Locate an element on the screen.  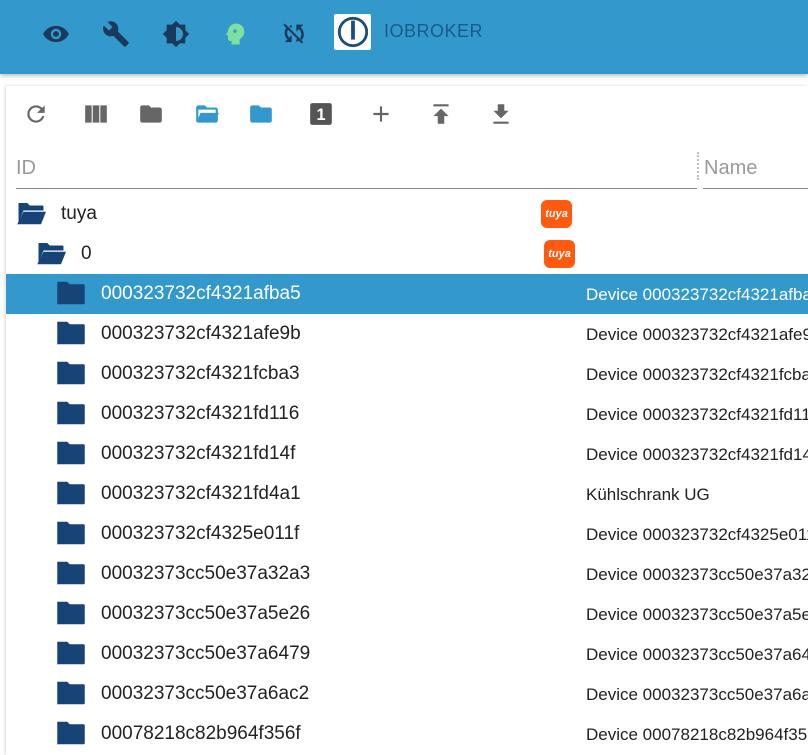
tree-row-id: 000323732cf4321fd4a1 is located at coordinates (201, 493).